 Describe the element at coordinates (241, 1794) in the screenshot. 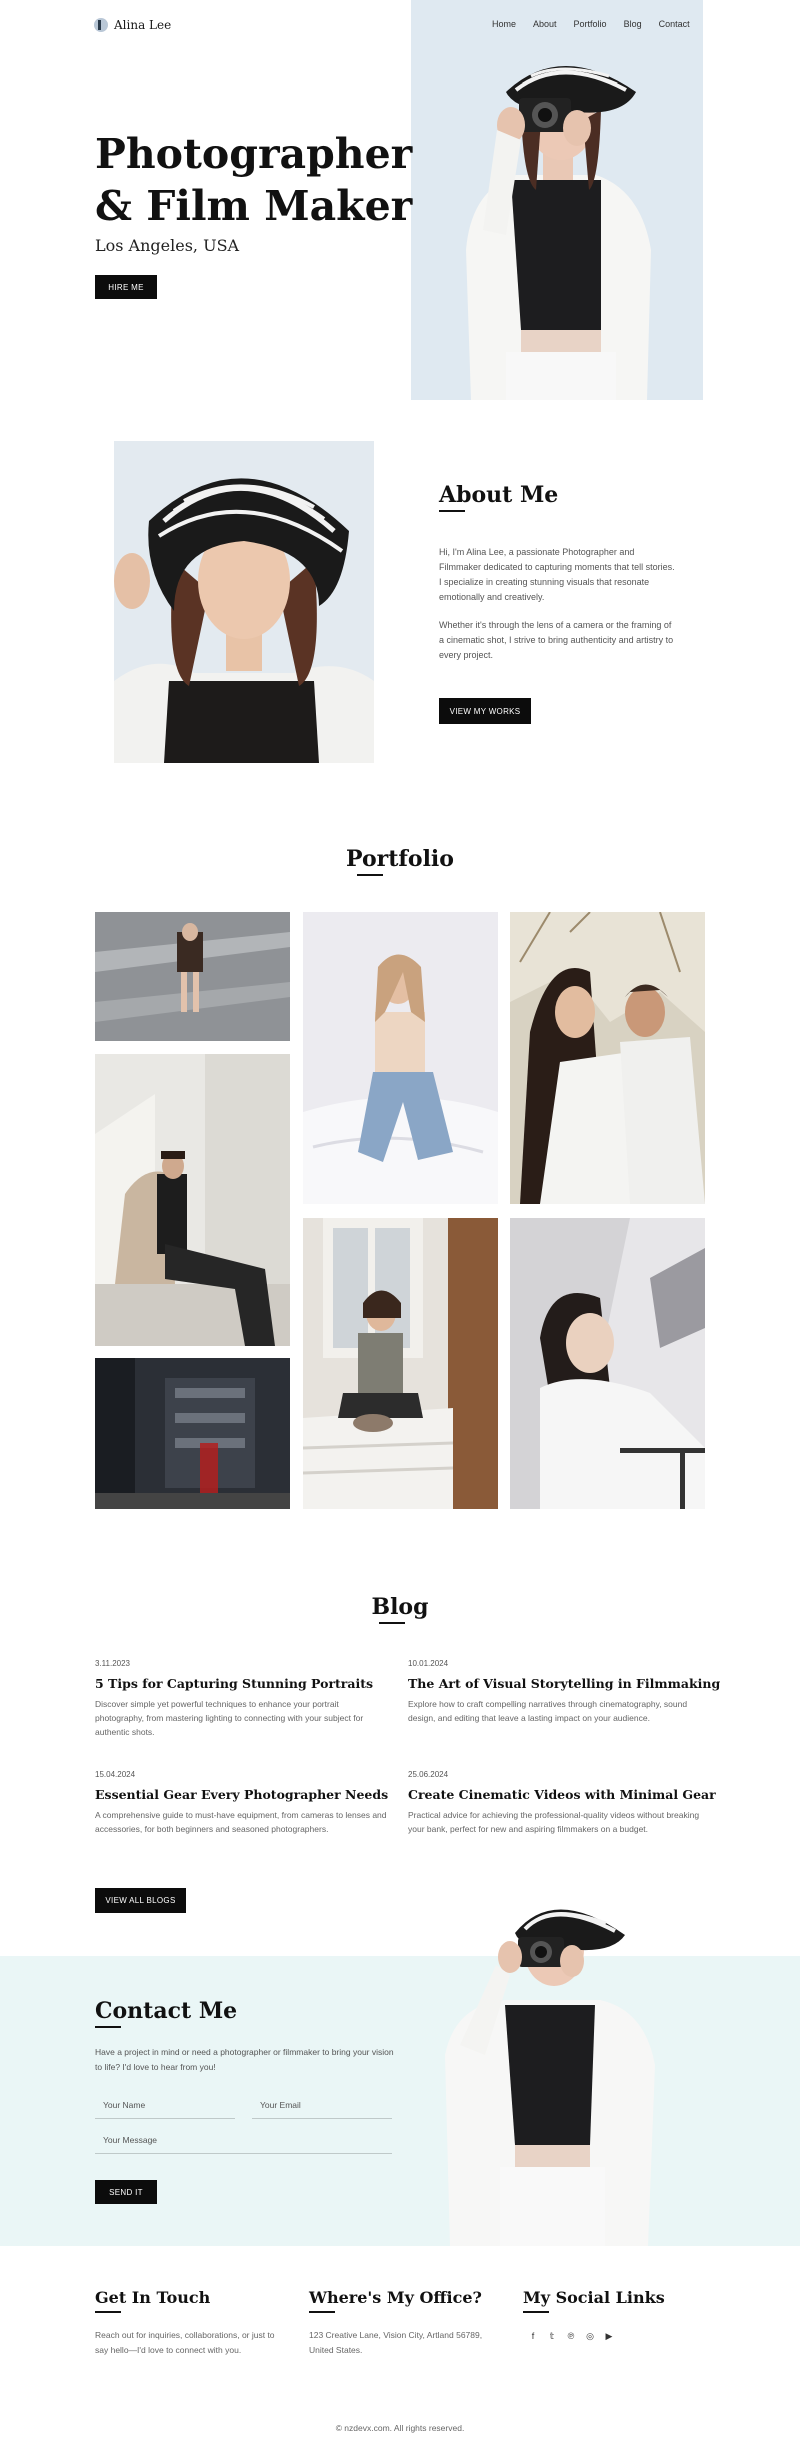

I see `blog-post-title: Essential Gear Every Photographer Needs` at that location.